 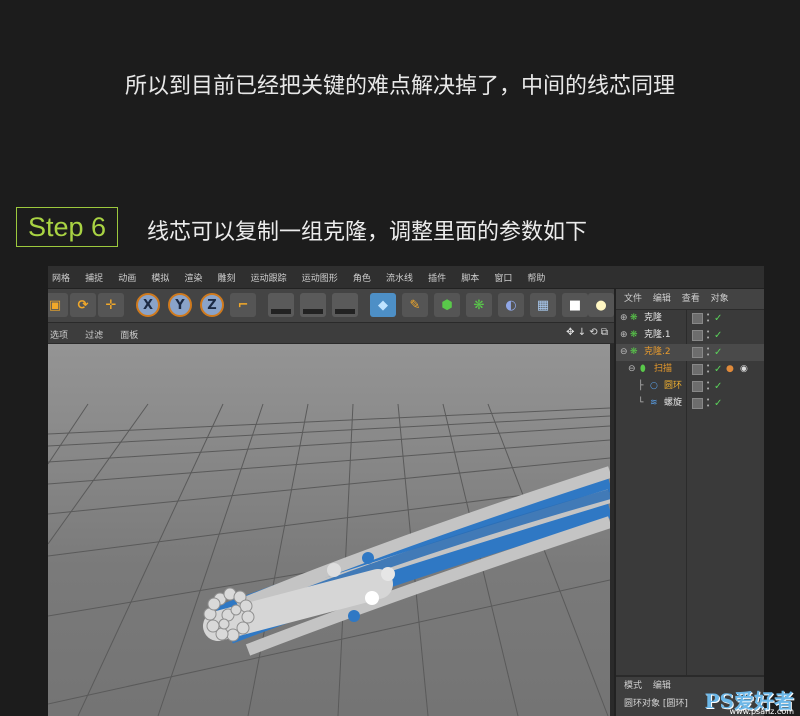 What do you see at coordinates (83, 305) in the screenshot?
I see `rotate-tool-icon: ⟳` at bounding box center [83, 305].